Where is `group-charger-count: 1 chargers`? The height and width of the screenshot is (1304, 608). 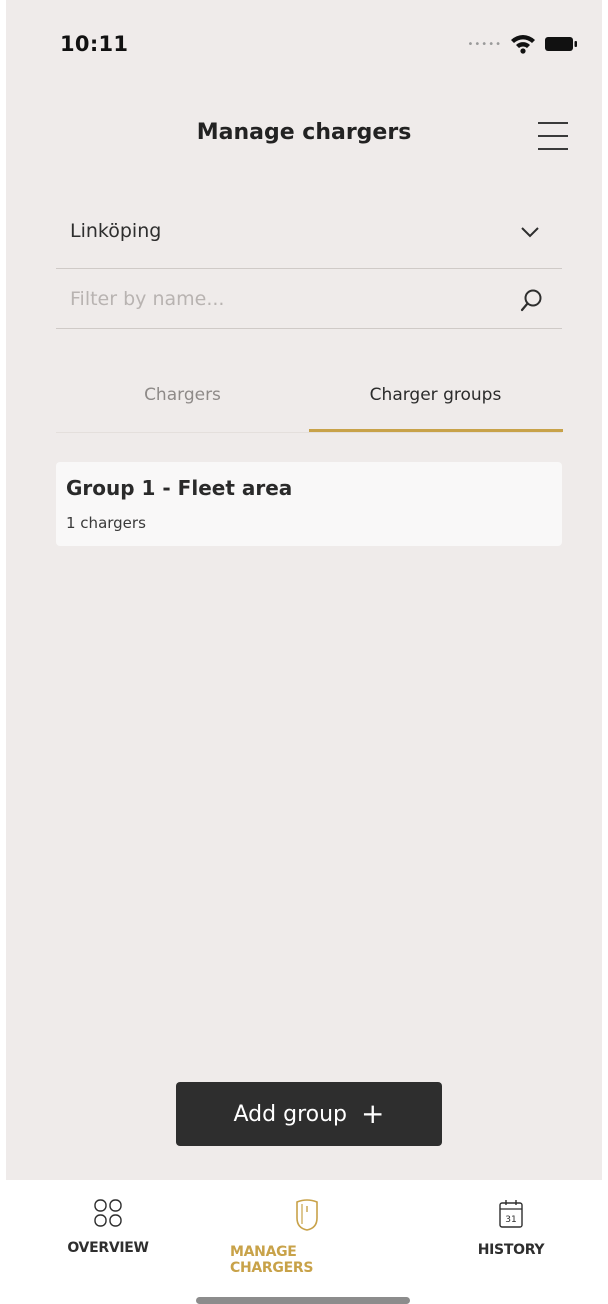
group-charger-count: 1 chargers is located at coordinates (106, 523).